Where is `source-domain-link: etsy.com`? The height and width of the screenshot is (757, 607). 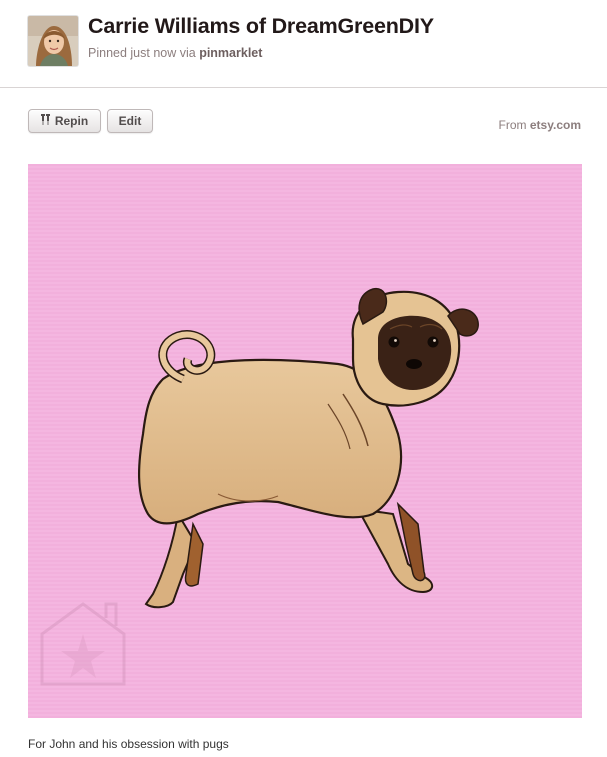 source-domain-link: etsy.com is located at coordinates (555, 125).